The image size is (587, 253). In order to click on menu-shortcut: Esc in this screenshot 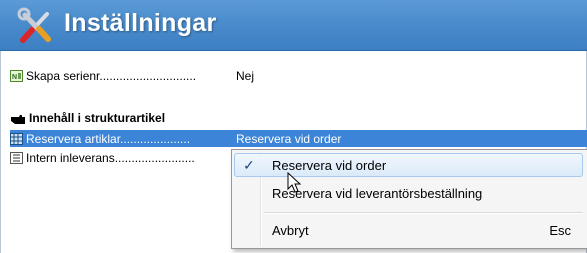, I will do `click(560, 230)`.